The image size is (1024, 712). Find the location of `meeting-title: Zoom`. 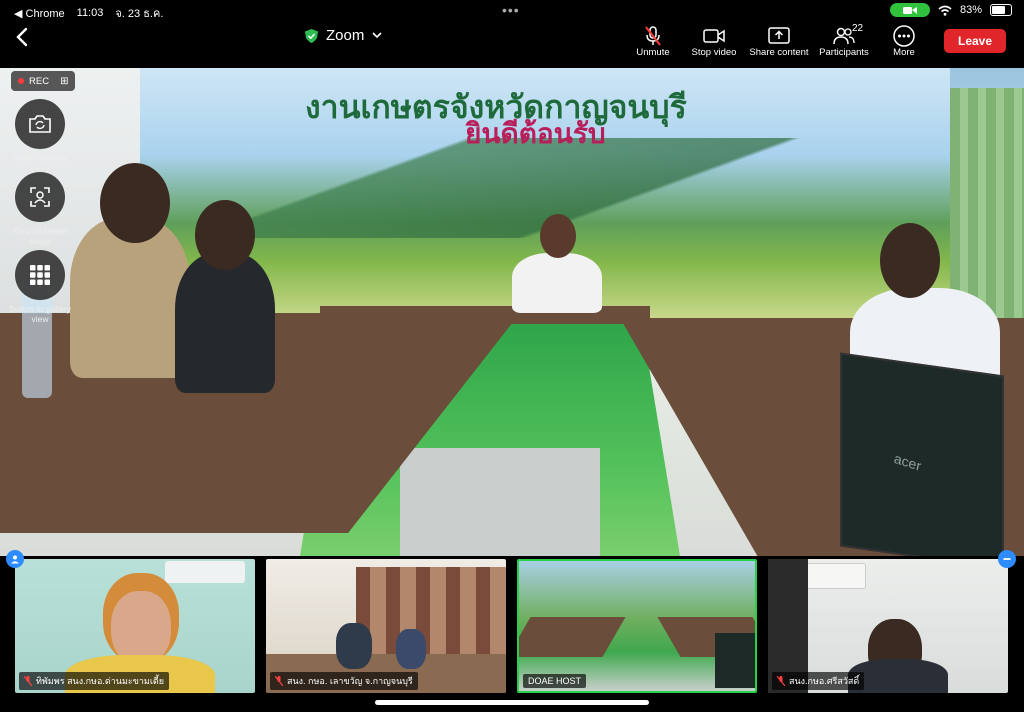

meeting-title: Zoom is located at coordinates (343, 35).